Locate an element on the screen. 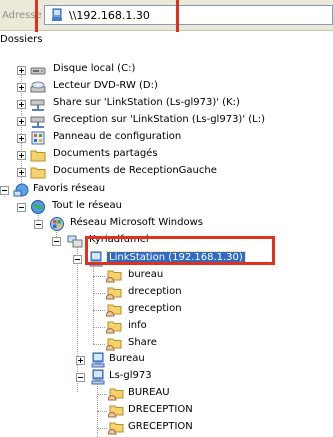 Image resolution: width=333 pixels, height=437 pixels. tree-item: info is located at coordinates (166, 327).